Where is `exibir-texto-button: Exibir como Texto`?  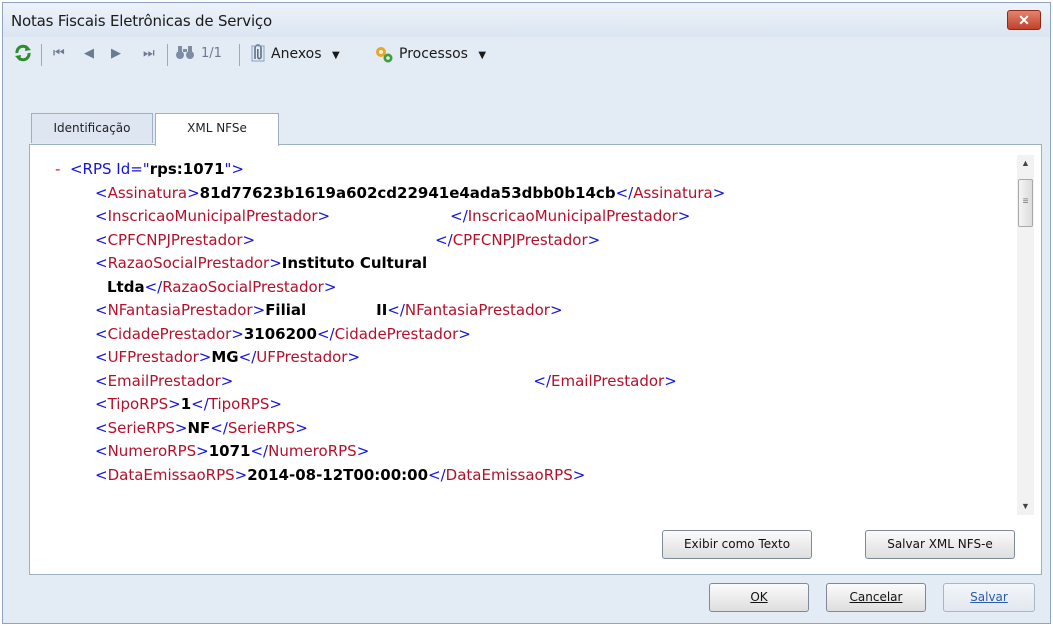 exibir-texto-button: Exibir como Texto is located at coordinates (737, 544).